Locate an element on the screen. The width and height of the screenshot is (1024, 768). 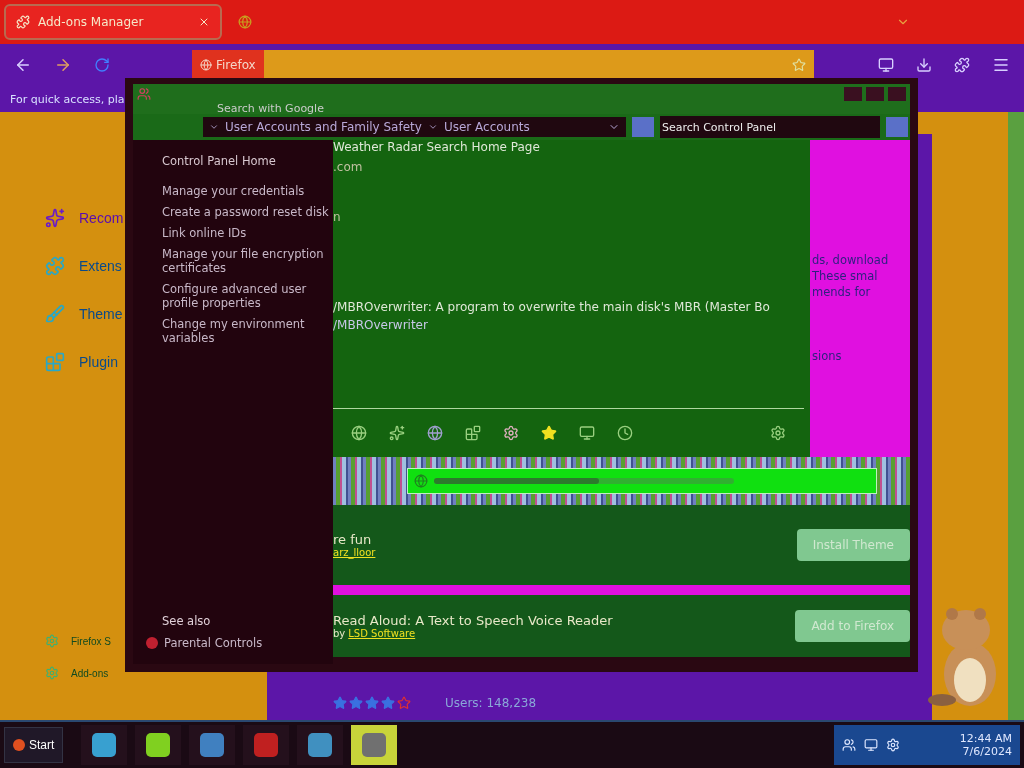
sidebar-link: Add-ons is located at coordinates (90, 673).